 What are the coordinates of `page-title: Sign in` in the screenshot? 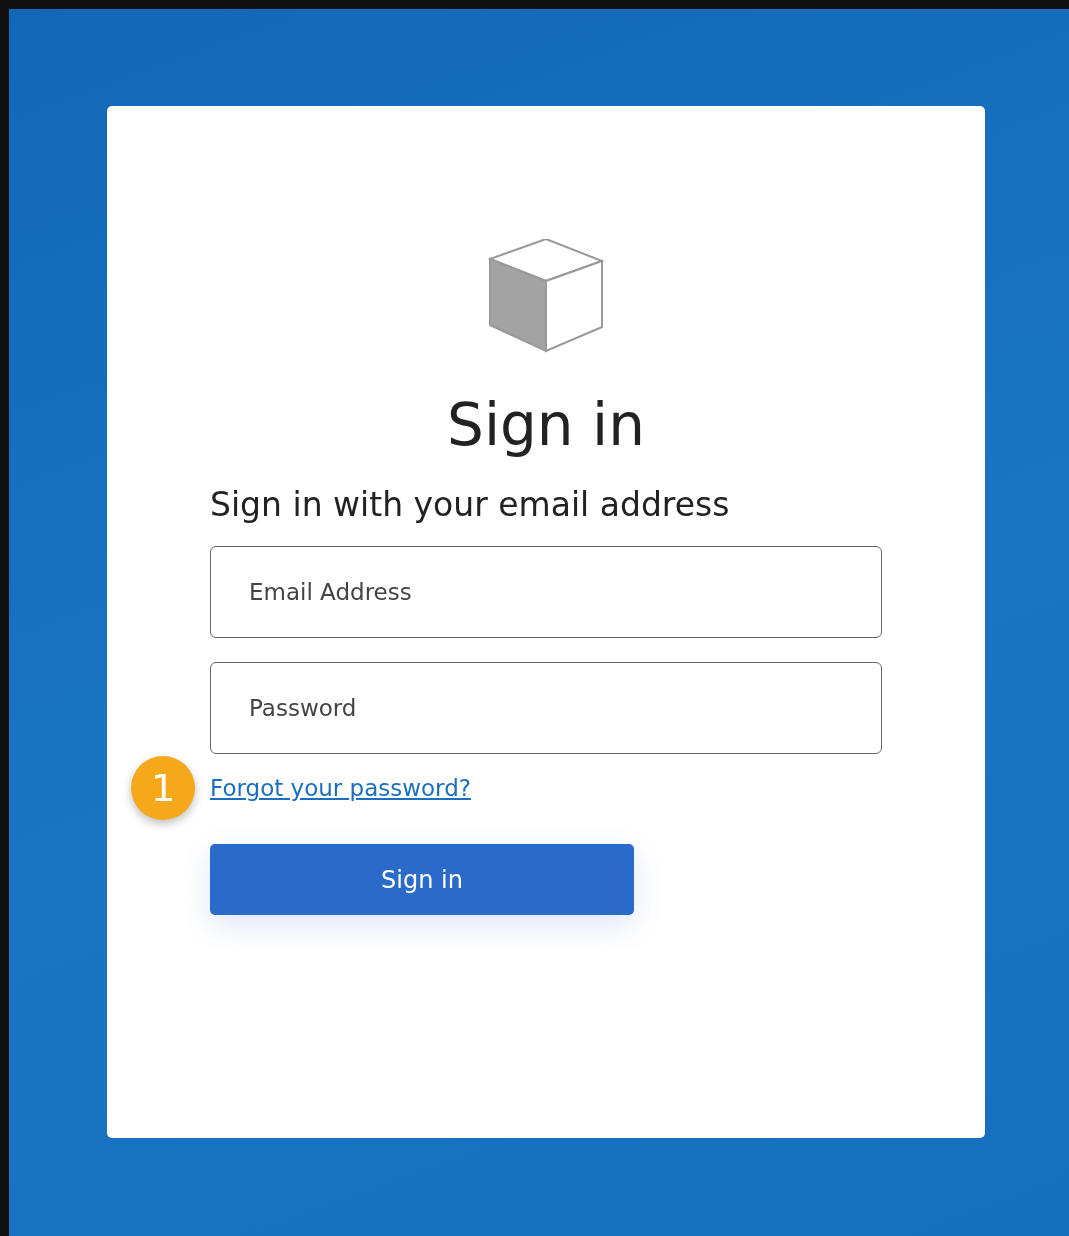 It's located at (546, 426).